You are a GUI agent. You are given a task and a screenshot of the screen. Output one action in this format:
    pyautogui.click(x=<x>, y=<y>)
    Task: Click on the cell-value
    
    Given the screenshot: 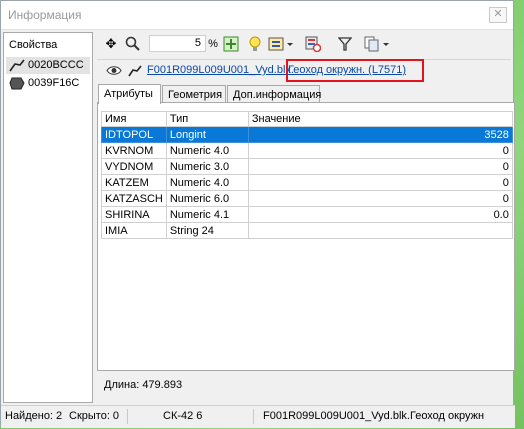 What is the action you would take?
    pyautogui.click(x=380, y=230)
    